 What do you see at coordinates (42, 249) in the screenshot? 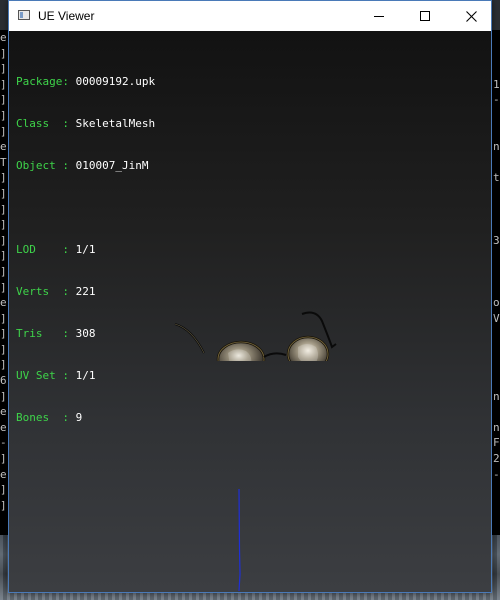
I see `info-label: LOD :` at bounding box center [42, 249].